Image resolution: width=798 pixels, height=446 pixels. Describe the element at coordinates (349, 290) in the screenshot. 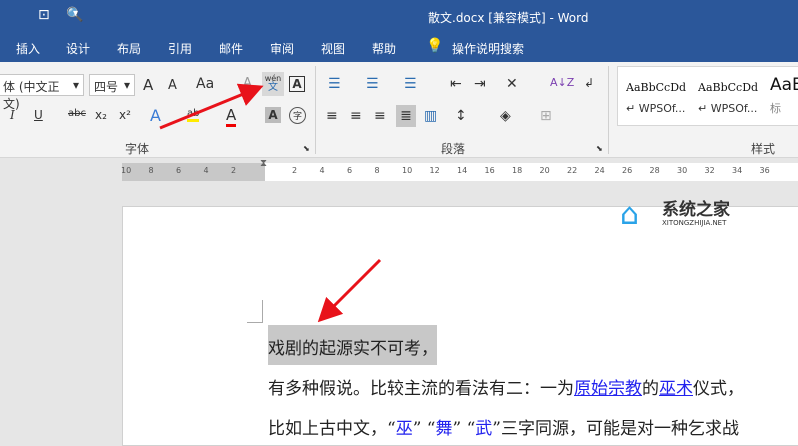

I see `arrow-to-selected-text` at that location.